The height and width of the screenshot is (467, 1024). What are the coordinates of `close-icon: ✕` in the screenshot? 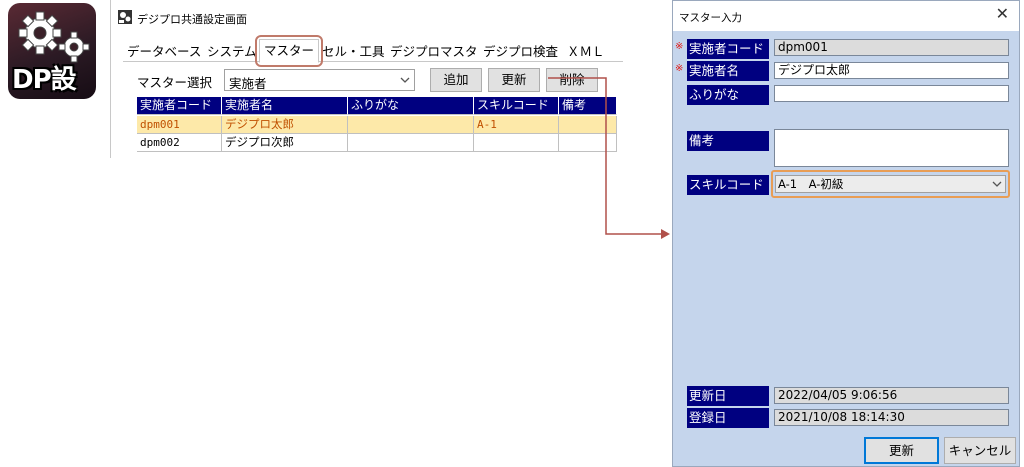 It's located at (1002, 14).